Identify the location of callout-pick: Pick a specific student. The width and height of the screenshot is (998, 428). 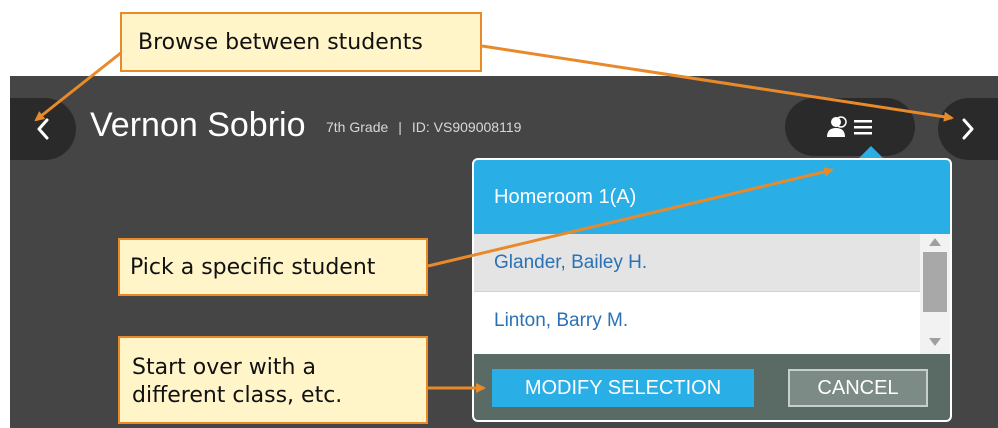
(273, 267).